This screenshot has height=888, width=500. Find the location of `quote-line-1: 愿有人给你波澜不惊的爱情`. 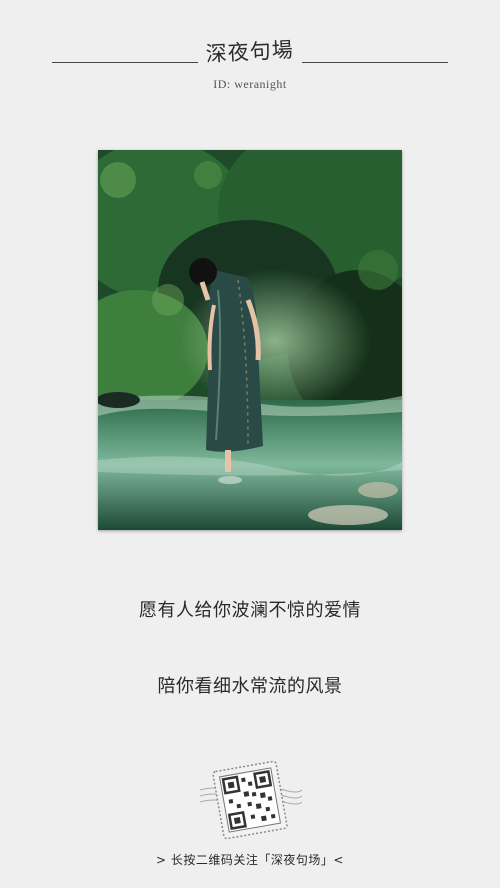

quote-line-1: 愿有人给你波澜不惊的爱情 is located at coordinates (250, 610).